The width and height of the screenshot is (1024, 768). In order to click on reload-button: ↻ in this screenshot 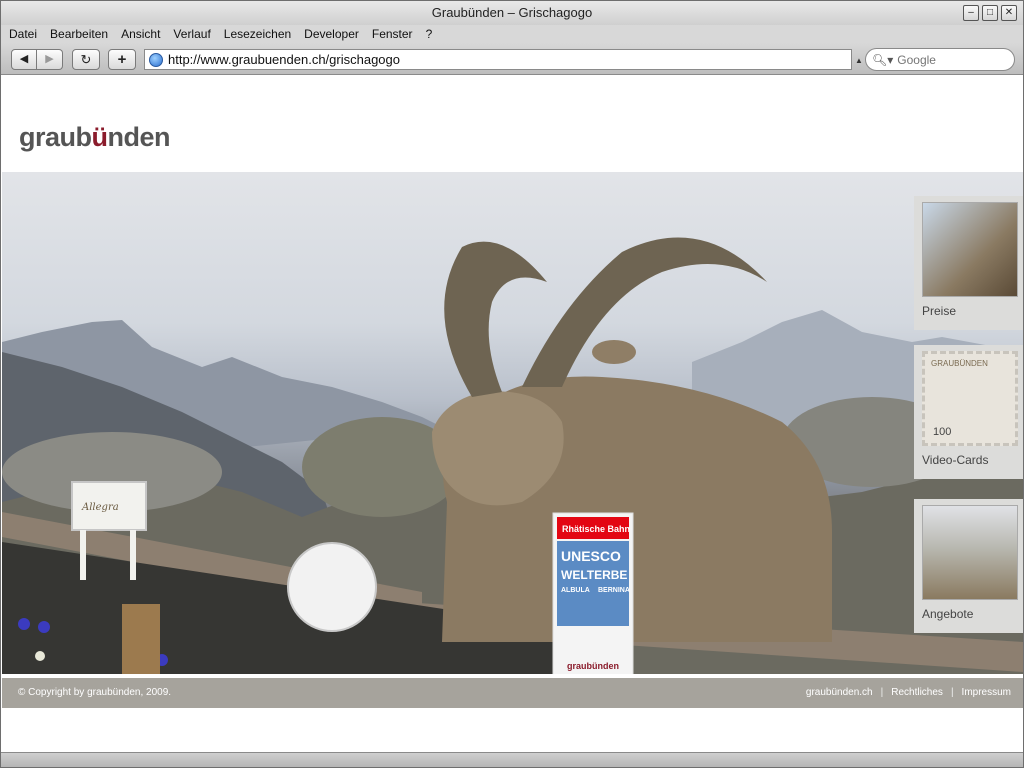, I will do `click(86, 59)`.